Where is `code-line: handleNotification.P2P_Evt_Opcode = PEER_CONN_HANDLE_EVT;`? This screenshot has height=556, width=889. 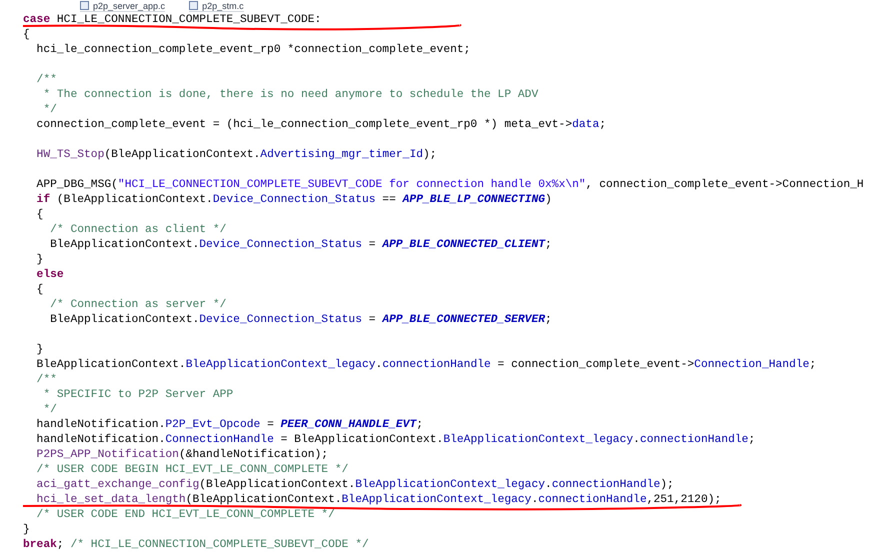
code-line: handleNotification.P2P_Evt_Opcode = PEER_CONN_HANDLE_EVT; is located at coordinates (230, 425).